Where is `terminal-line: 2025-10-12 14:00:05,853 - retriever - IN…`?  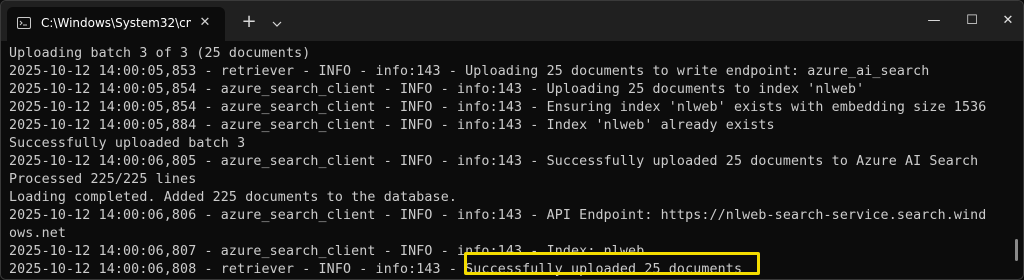 terminal-line: 2025-10-12 14:00:05,853 - retriever - IN… is located at coordinates (469, 71).